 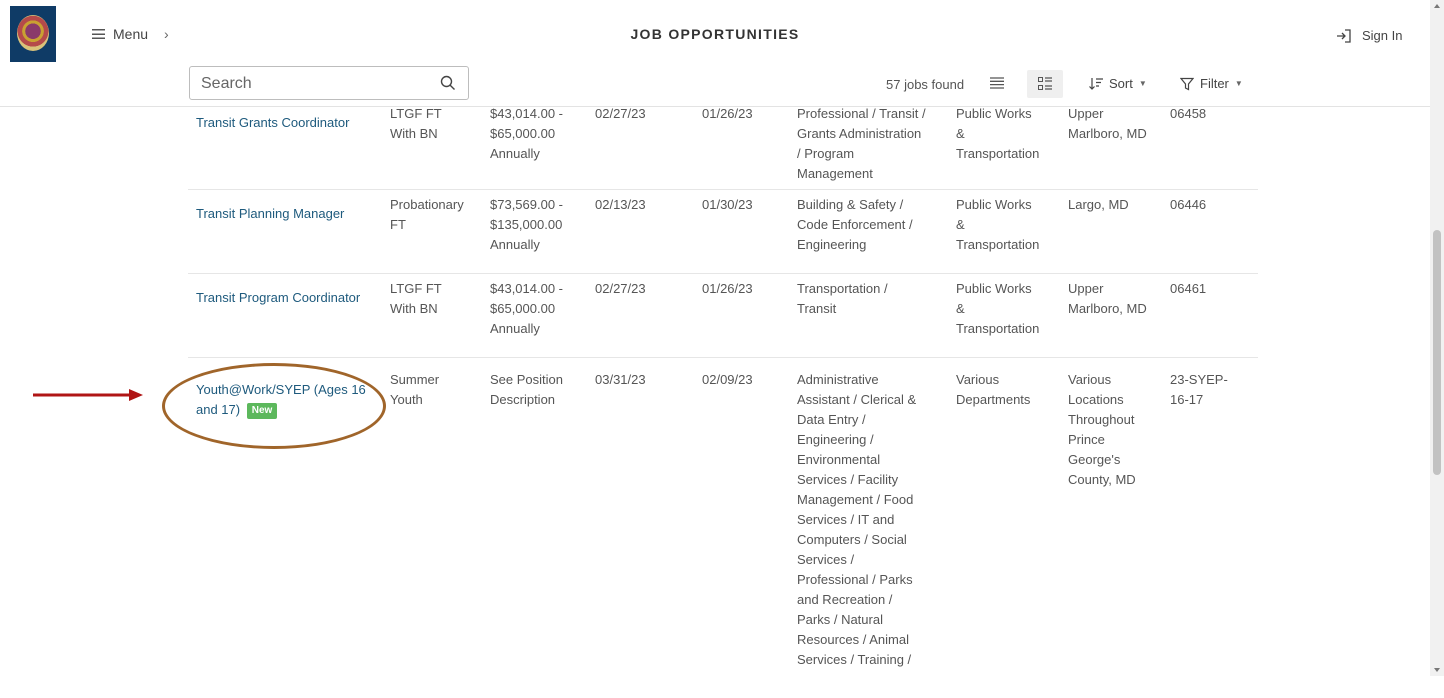 I want to click on scroll-down-arrow-icon, so click(x=1437, y=670).